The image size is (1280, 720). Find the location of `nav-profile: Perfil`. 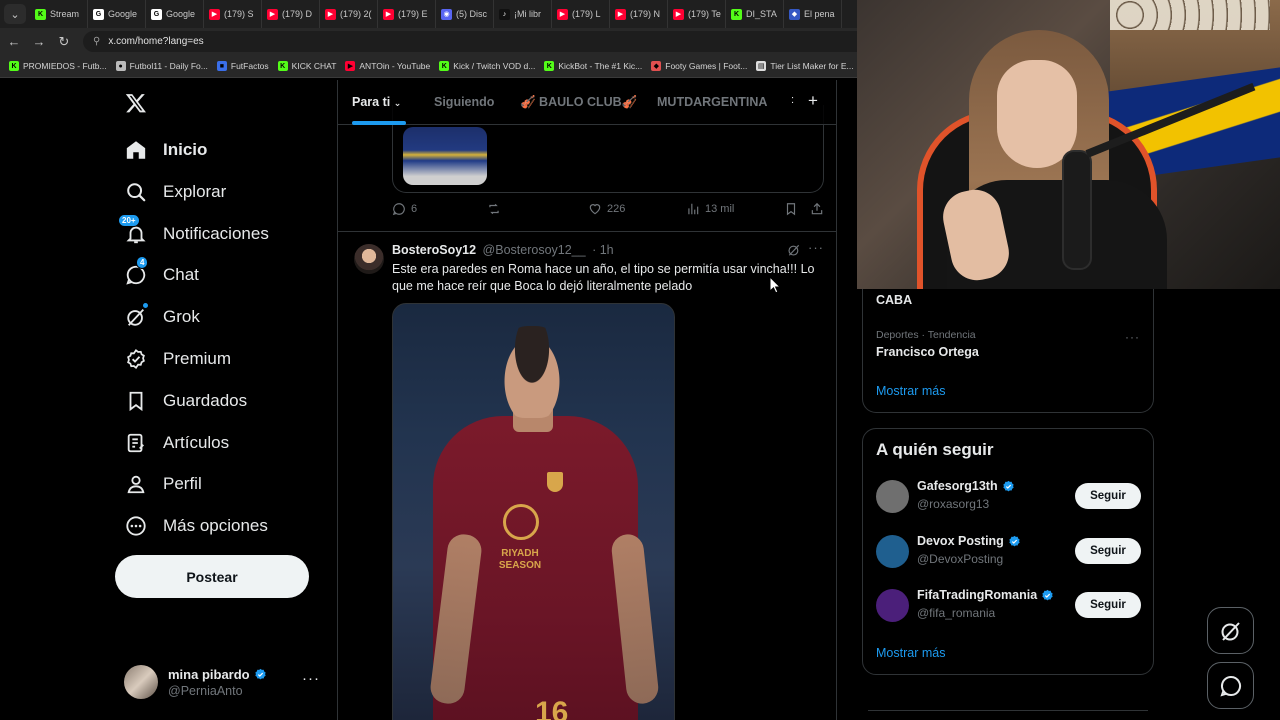

nav-profile: Perfil is located at coordinates (163, 484).